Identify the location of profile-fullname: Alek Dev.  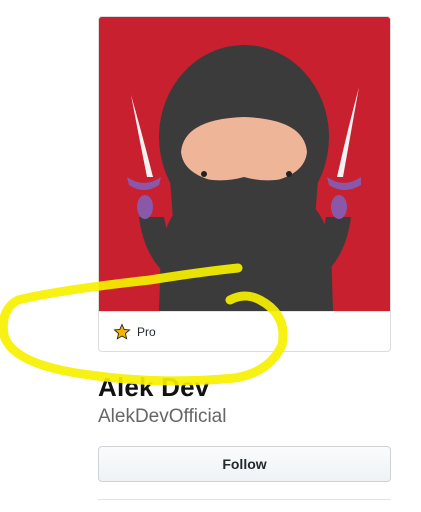
(154, 387).